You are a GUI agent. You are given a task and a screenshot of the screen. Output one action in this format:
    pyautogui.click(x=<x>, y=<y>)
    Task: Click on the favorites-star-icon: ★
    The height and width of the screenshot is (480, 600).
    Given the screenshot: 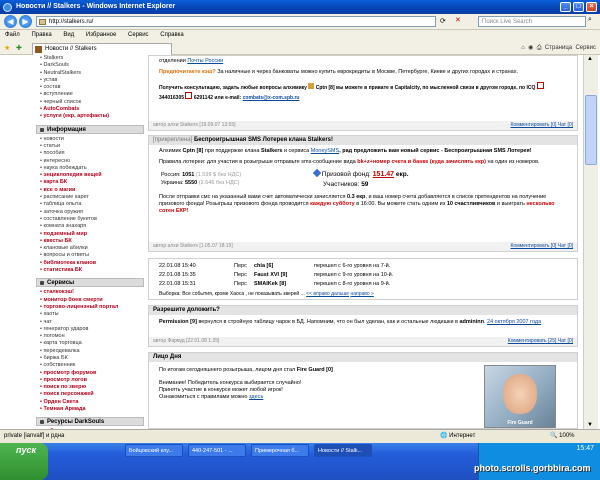 What is the action you would take?
    pyautogui.click(x=7, y=48)
    